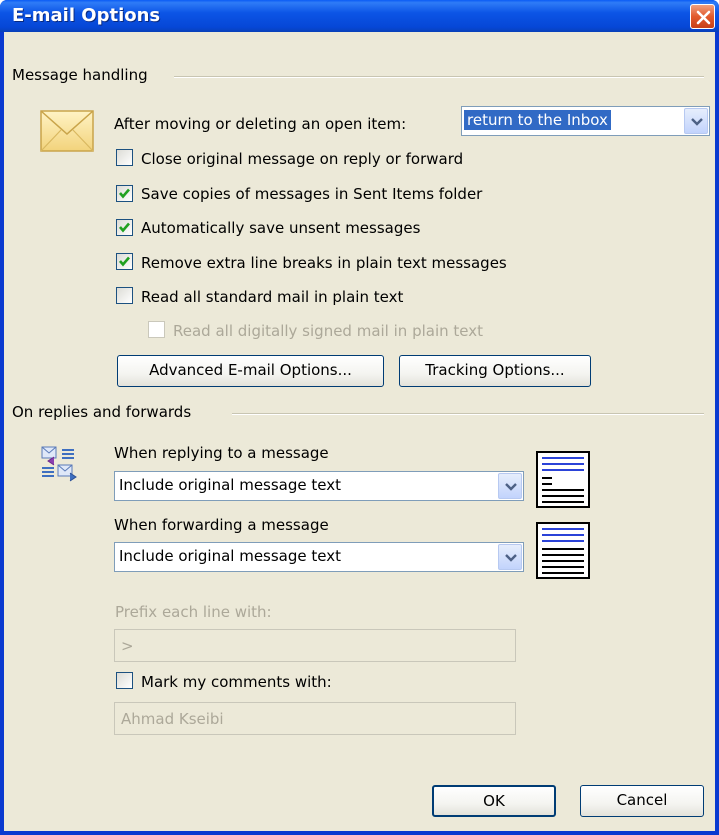 This screenshot has width=719, height=835. I want to click on after-moving-value: return to the Inbox, so click(537, 120).